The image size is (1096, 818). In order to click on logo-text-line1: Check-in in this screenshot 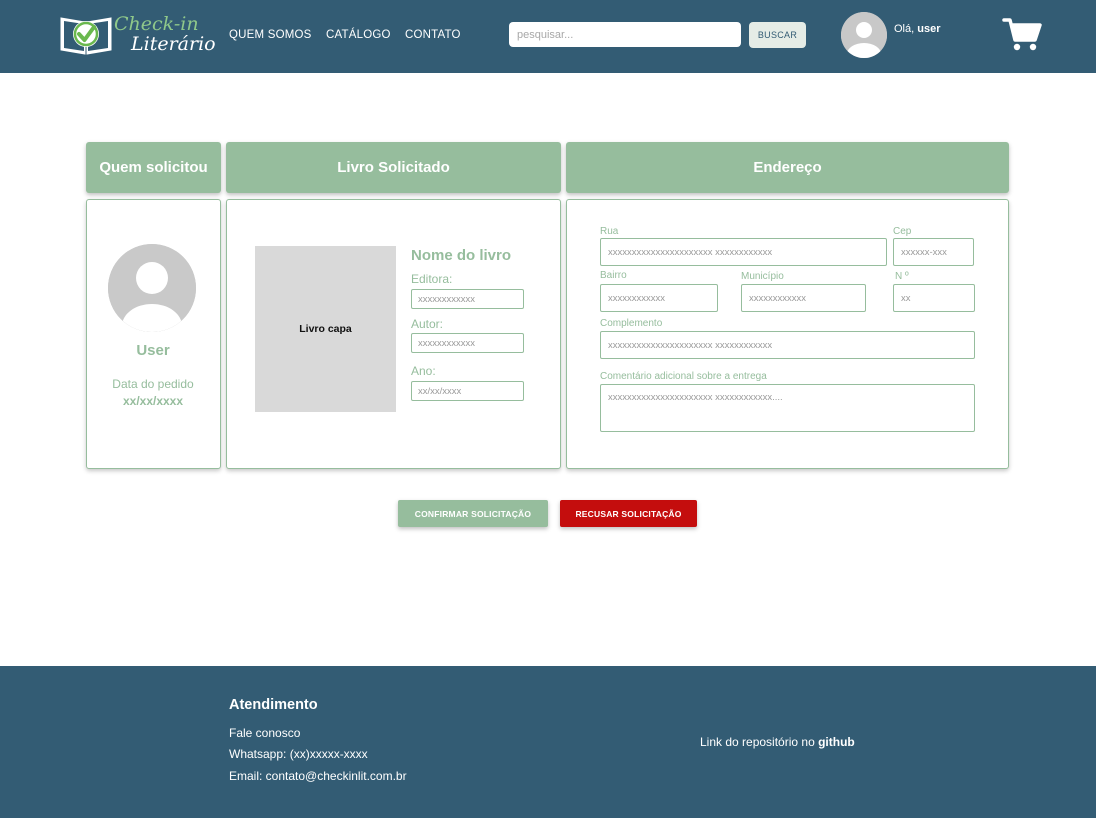, I will do `click(156, 24)`.